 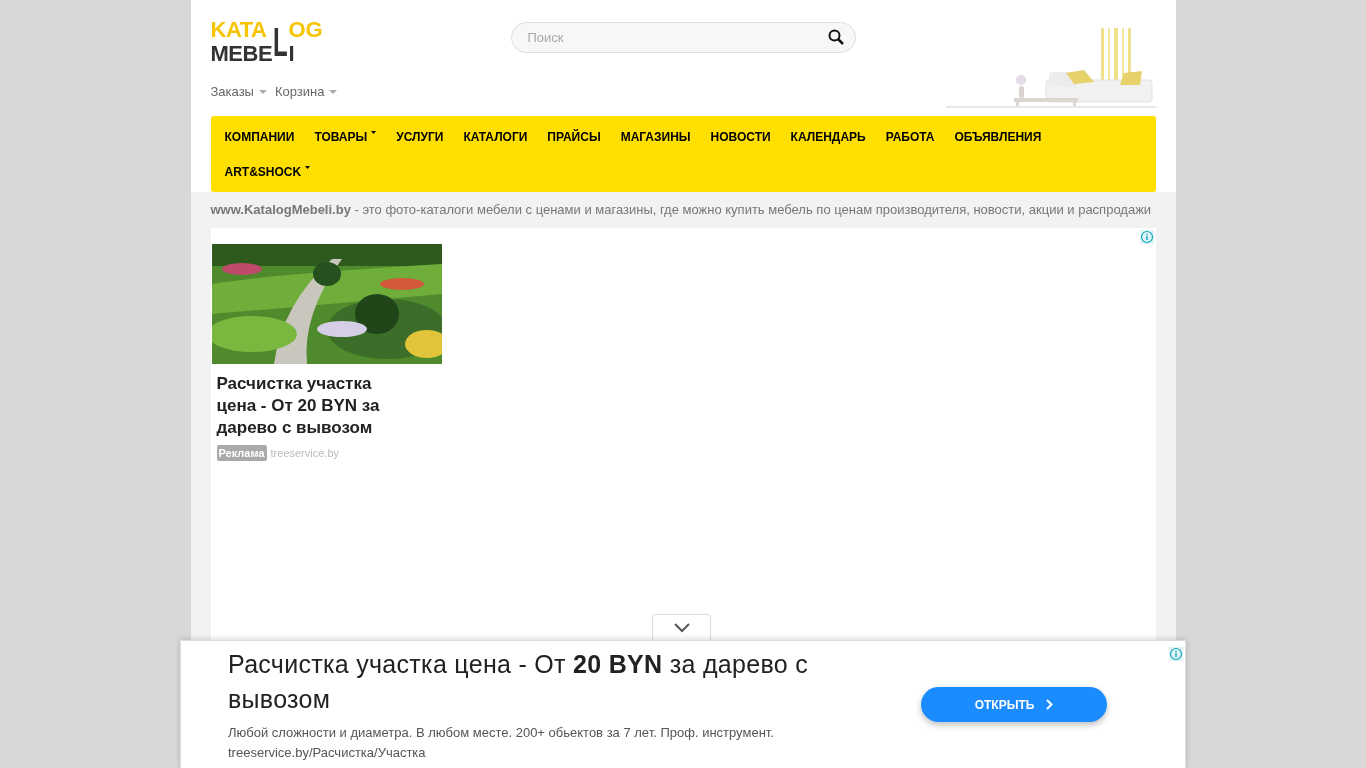 I want to click on nav-item: ТОВАРЫ, so click(x=345, y=136).